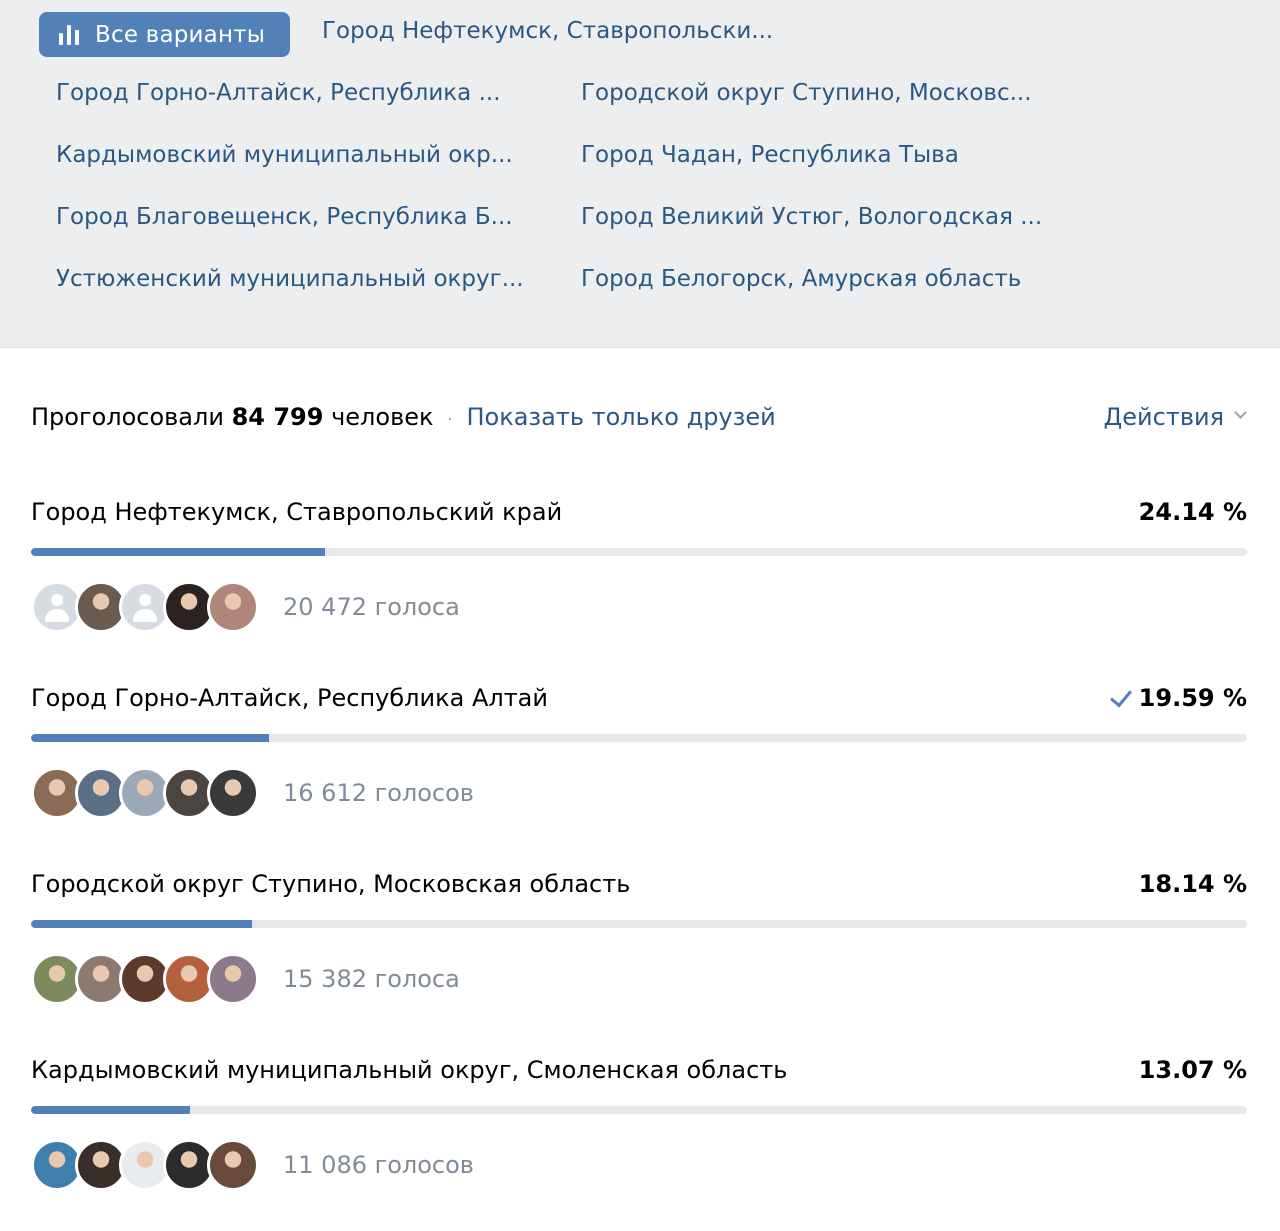 The image size is (1280, 1231). Describe the element at coordinates (1122, 698) in the screenshot. I see `checkmark-icon` at that location.